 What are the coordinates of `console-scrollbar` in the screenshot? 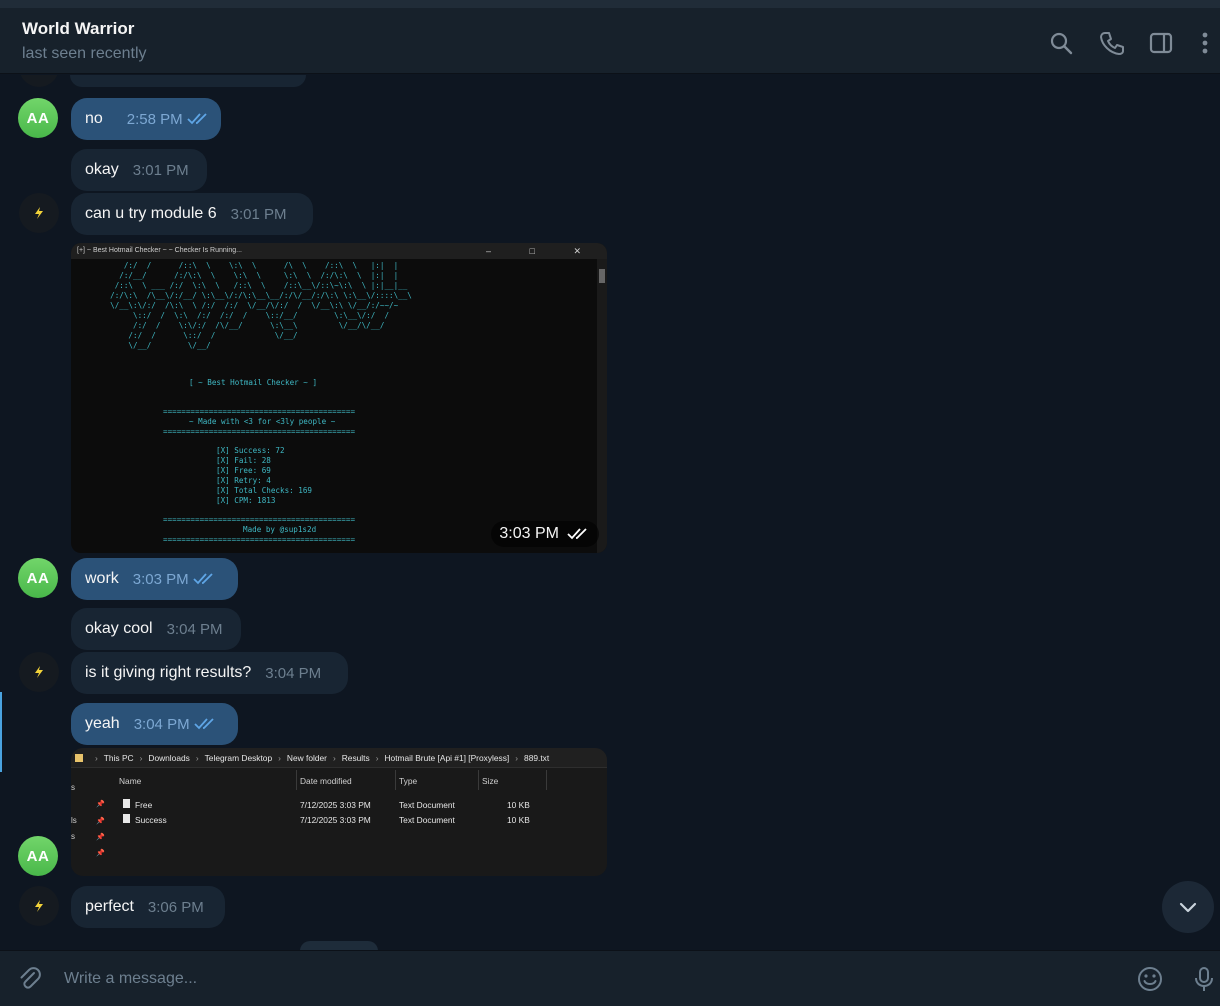 It's located at (602, 406).